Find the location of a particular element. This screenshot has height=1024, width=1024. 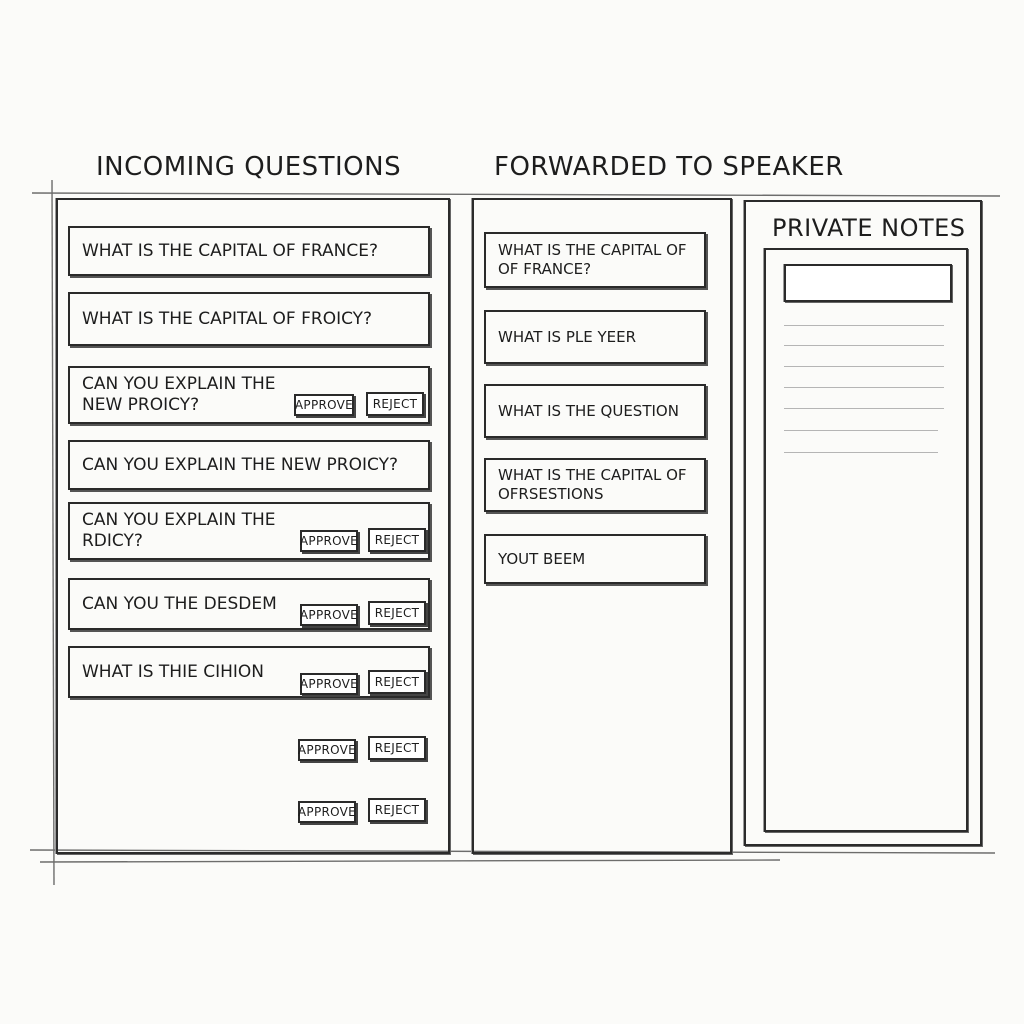

question-card: Can you explain the new proicy? is located at coordinates (249, 465).